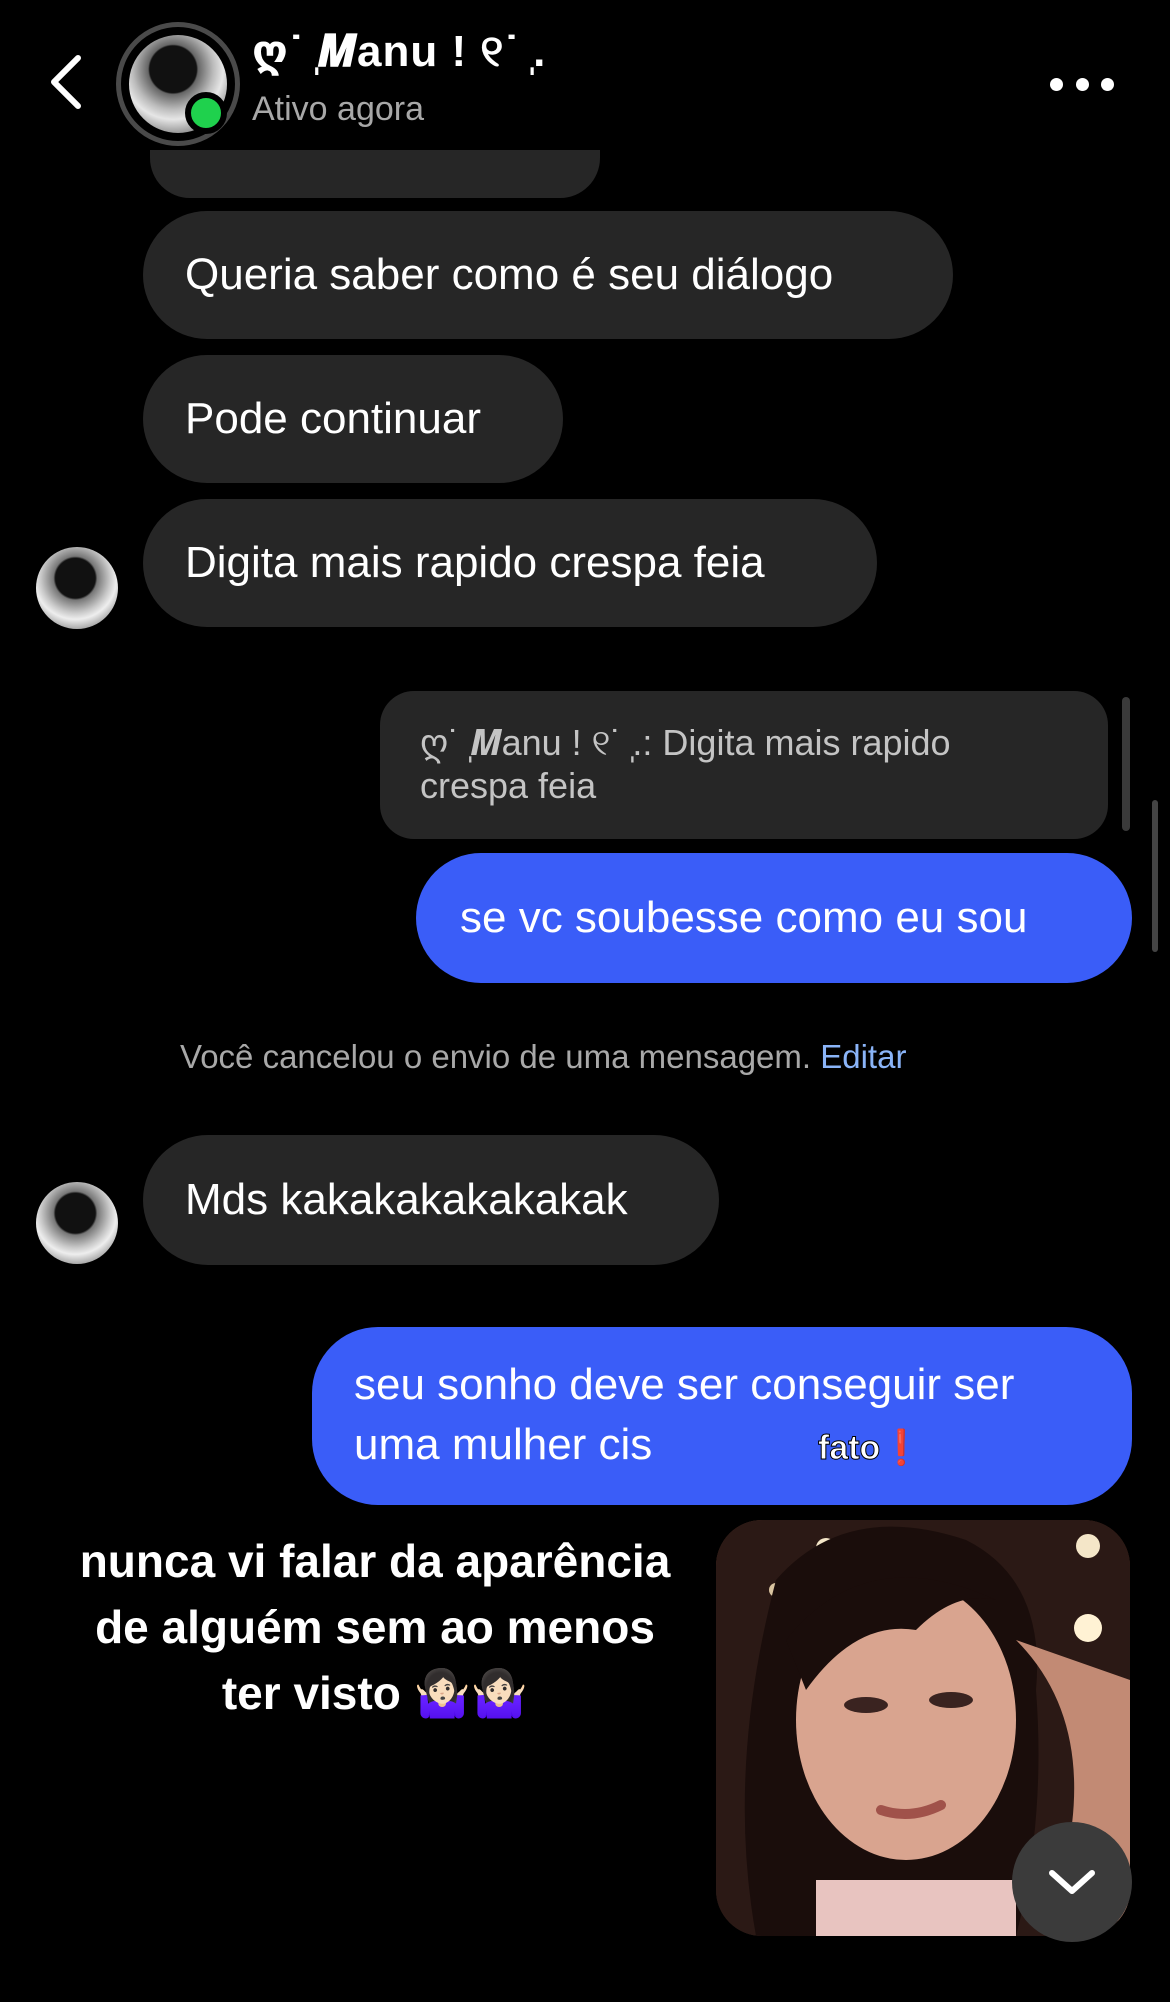  I want to click on back-button, so click(66, 82).